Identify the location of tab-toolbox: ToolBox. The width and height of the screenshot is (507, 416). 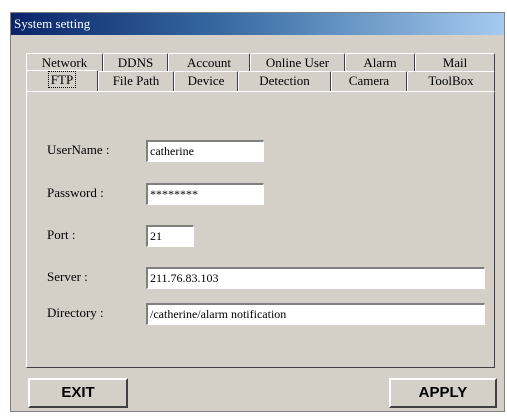
(451, 81).